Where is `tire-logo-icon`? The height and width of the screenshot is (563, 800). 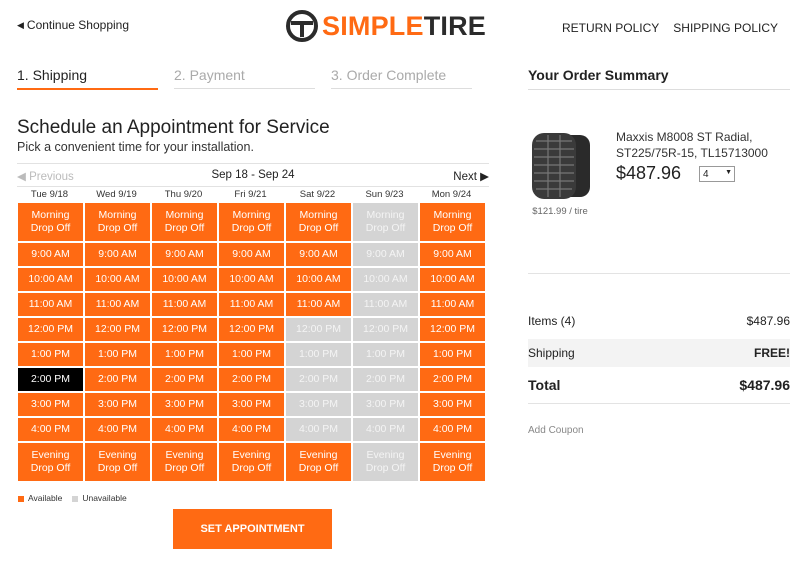
tire-logo-icon is located at coordinates (302, 26).